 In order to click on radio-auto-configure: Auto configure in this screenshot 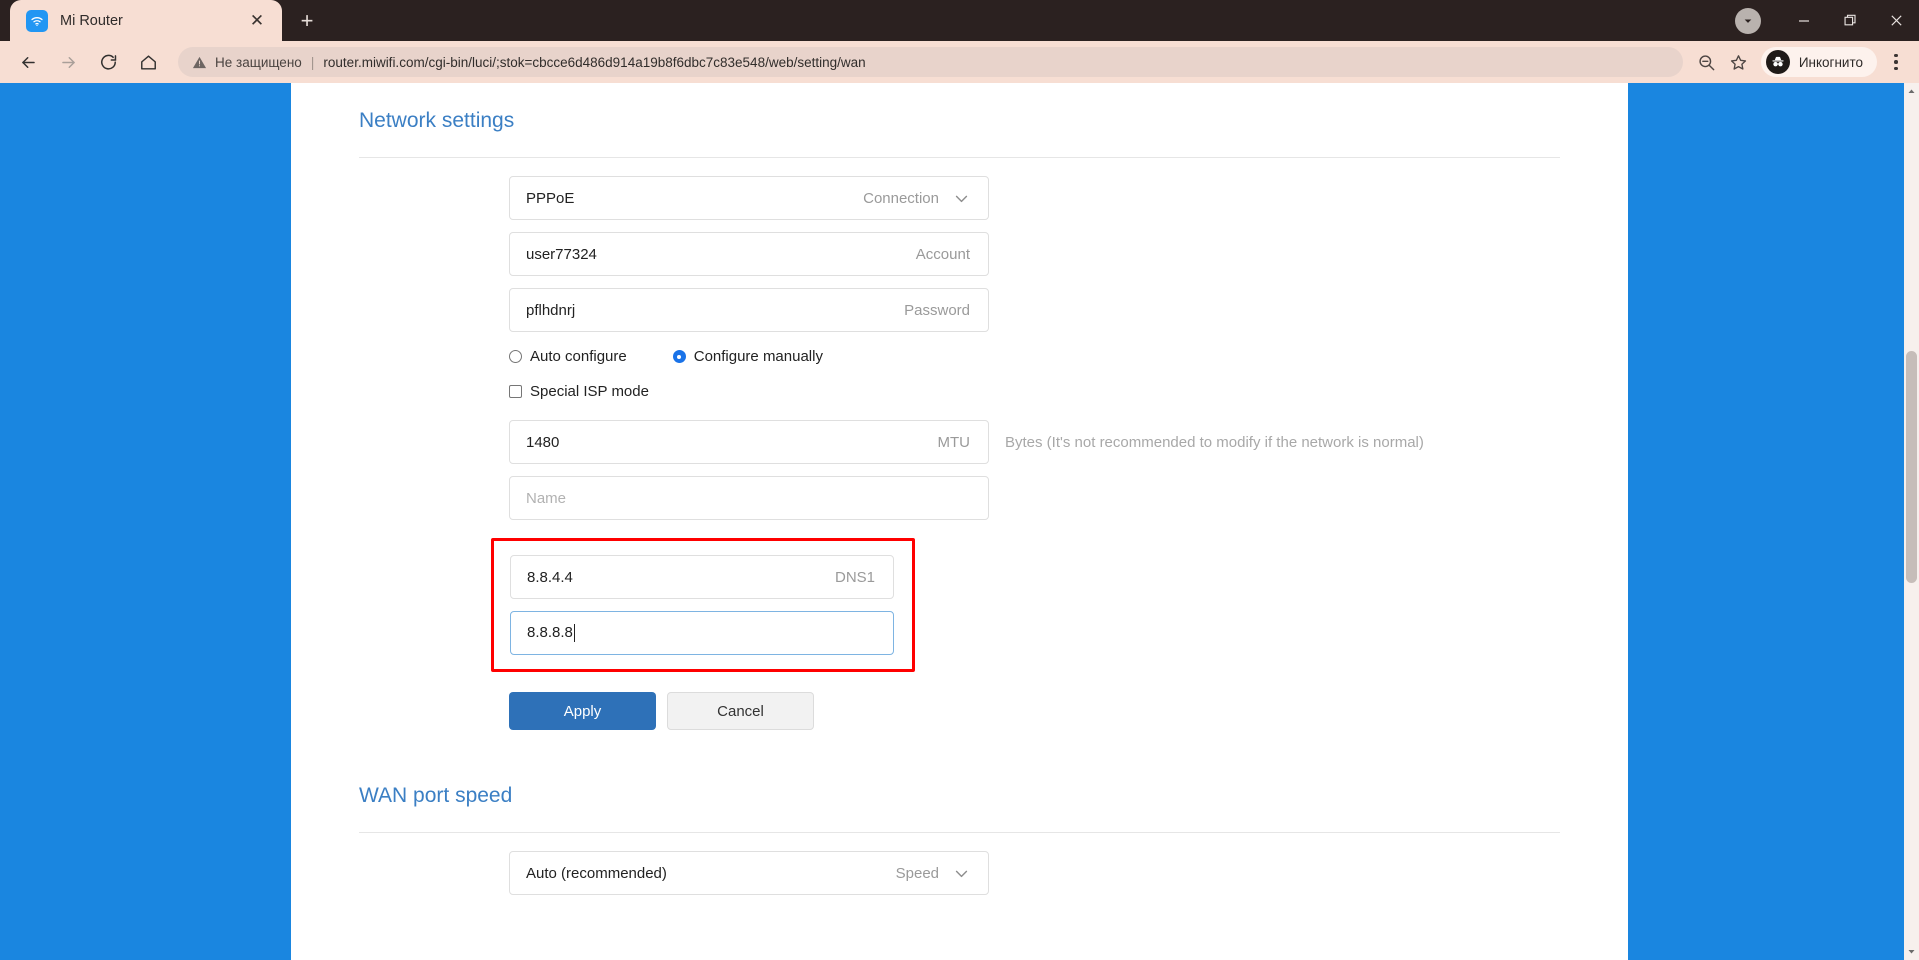, I will do `click(568, 356)`.